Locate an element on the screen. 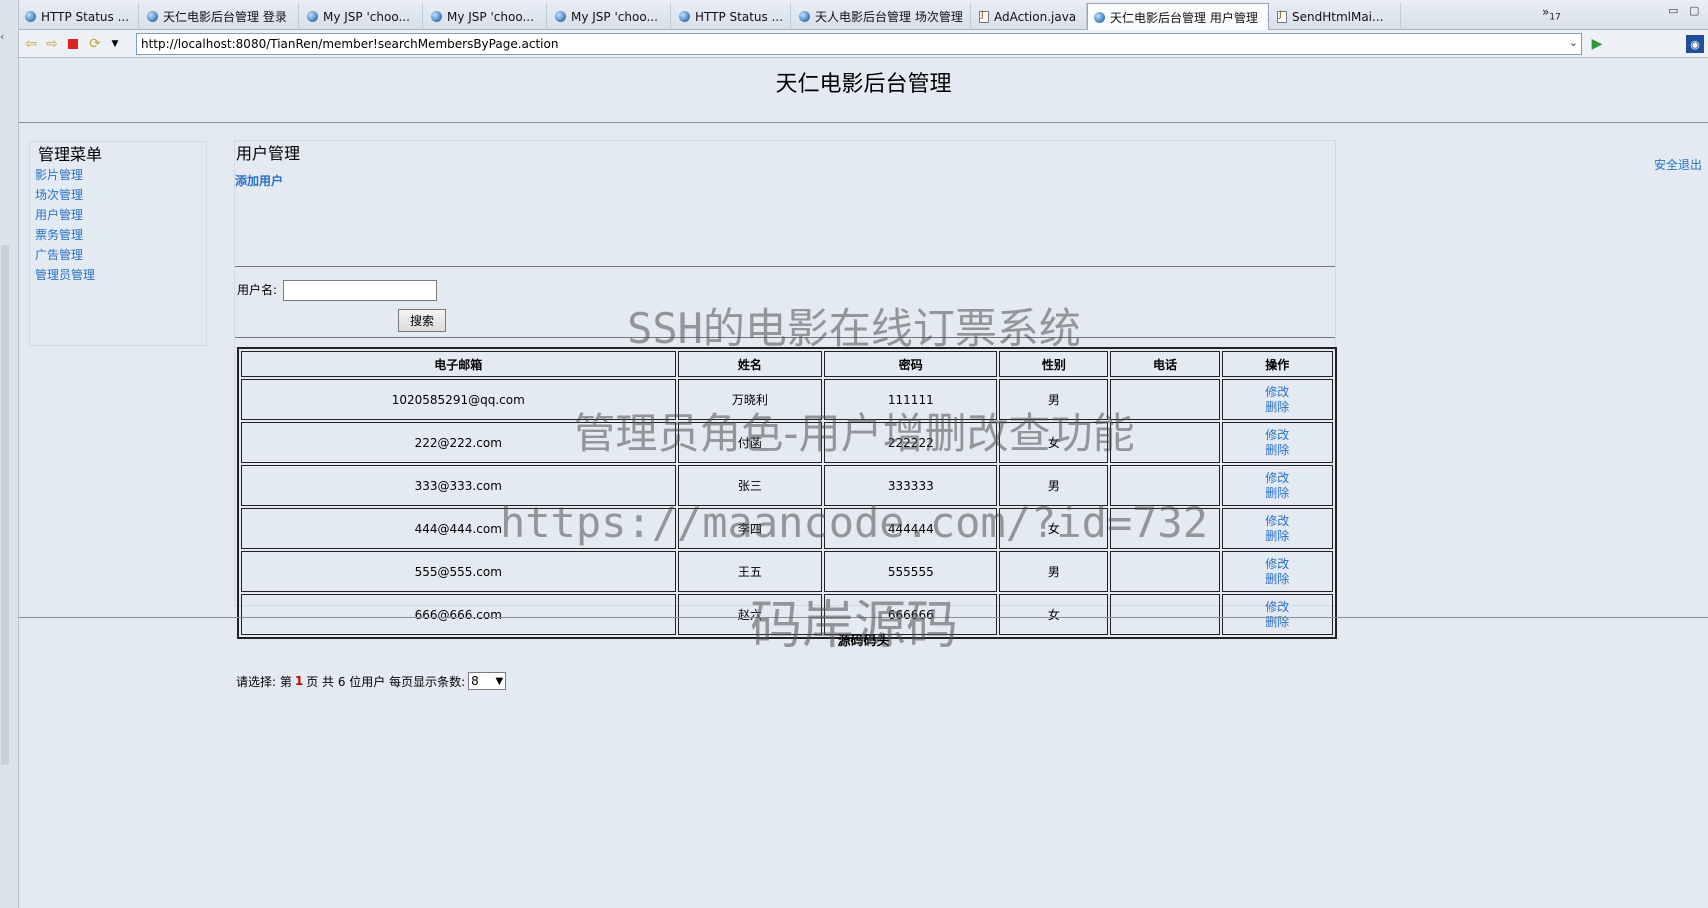 The height and width of the screenshot is (908, 1708). left-window-edge: ‹ is located at coordinates (9, 454).